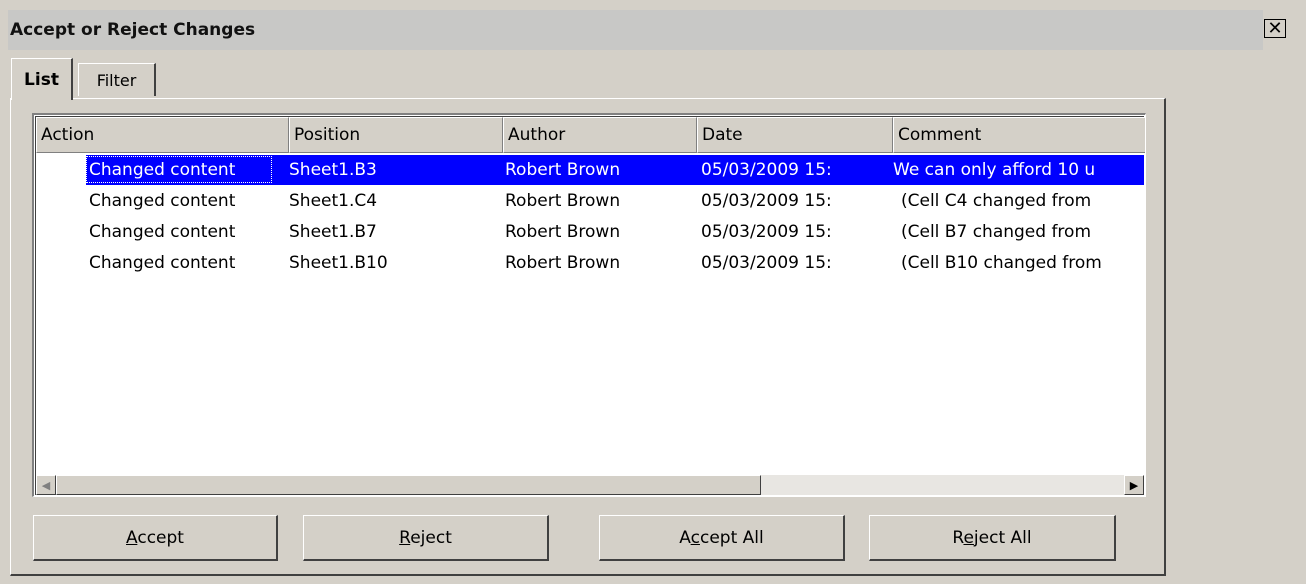  I want to click on scroll-left-button: ◀, so click(46, 485).